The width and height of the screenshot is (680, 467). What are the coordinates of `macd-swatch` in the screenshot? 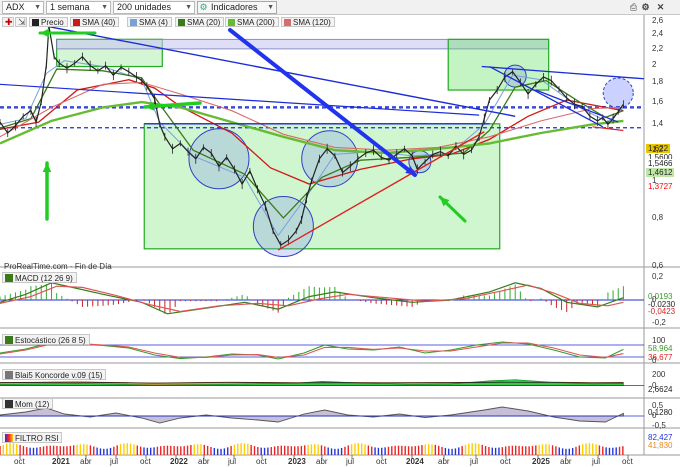 It's located at (9, 278).